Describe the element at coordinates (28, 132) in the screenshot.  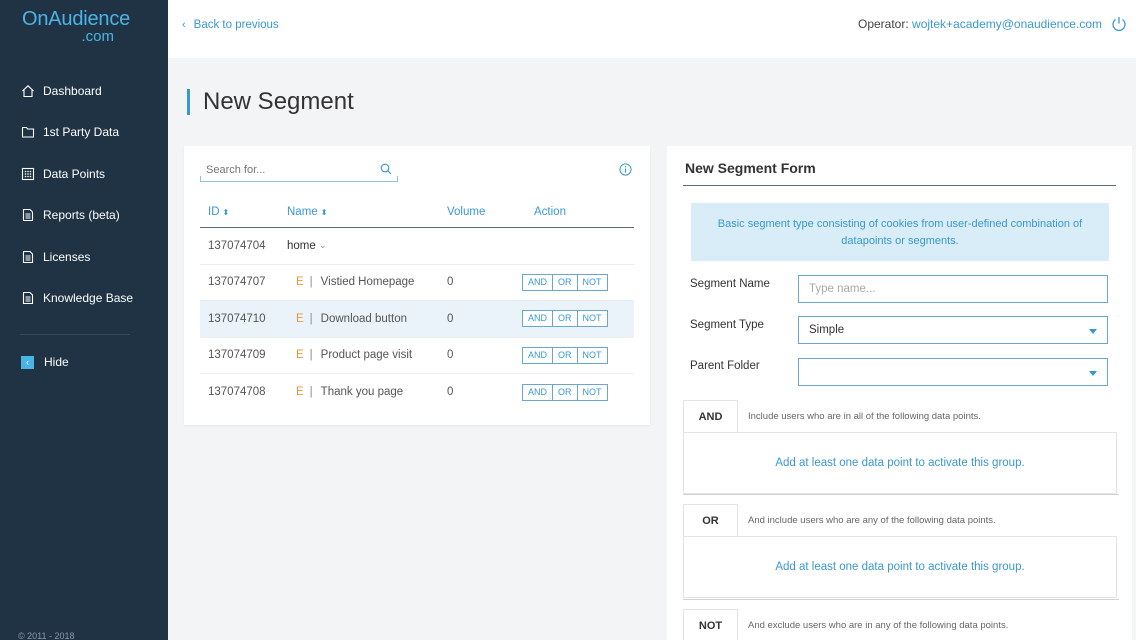
I see `folder-icon` at that location.